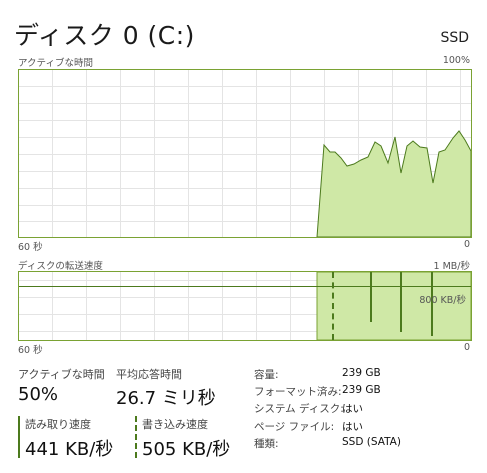 The width and height of the screenshot is (487, 473). I want to click on page-title: ディスク 0 (C:), so click(104, 35).